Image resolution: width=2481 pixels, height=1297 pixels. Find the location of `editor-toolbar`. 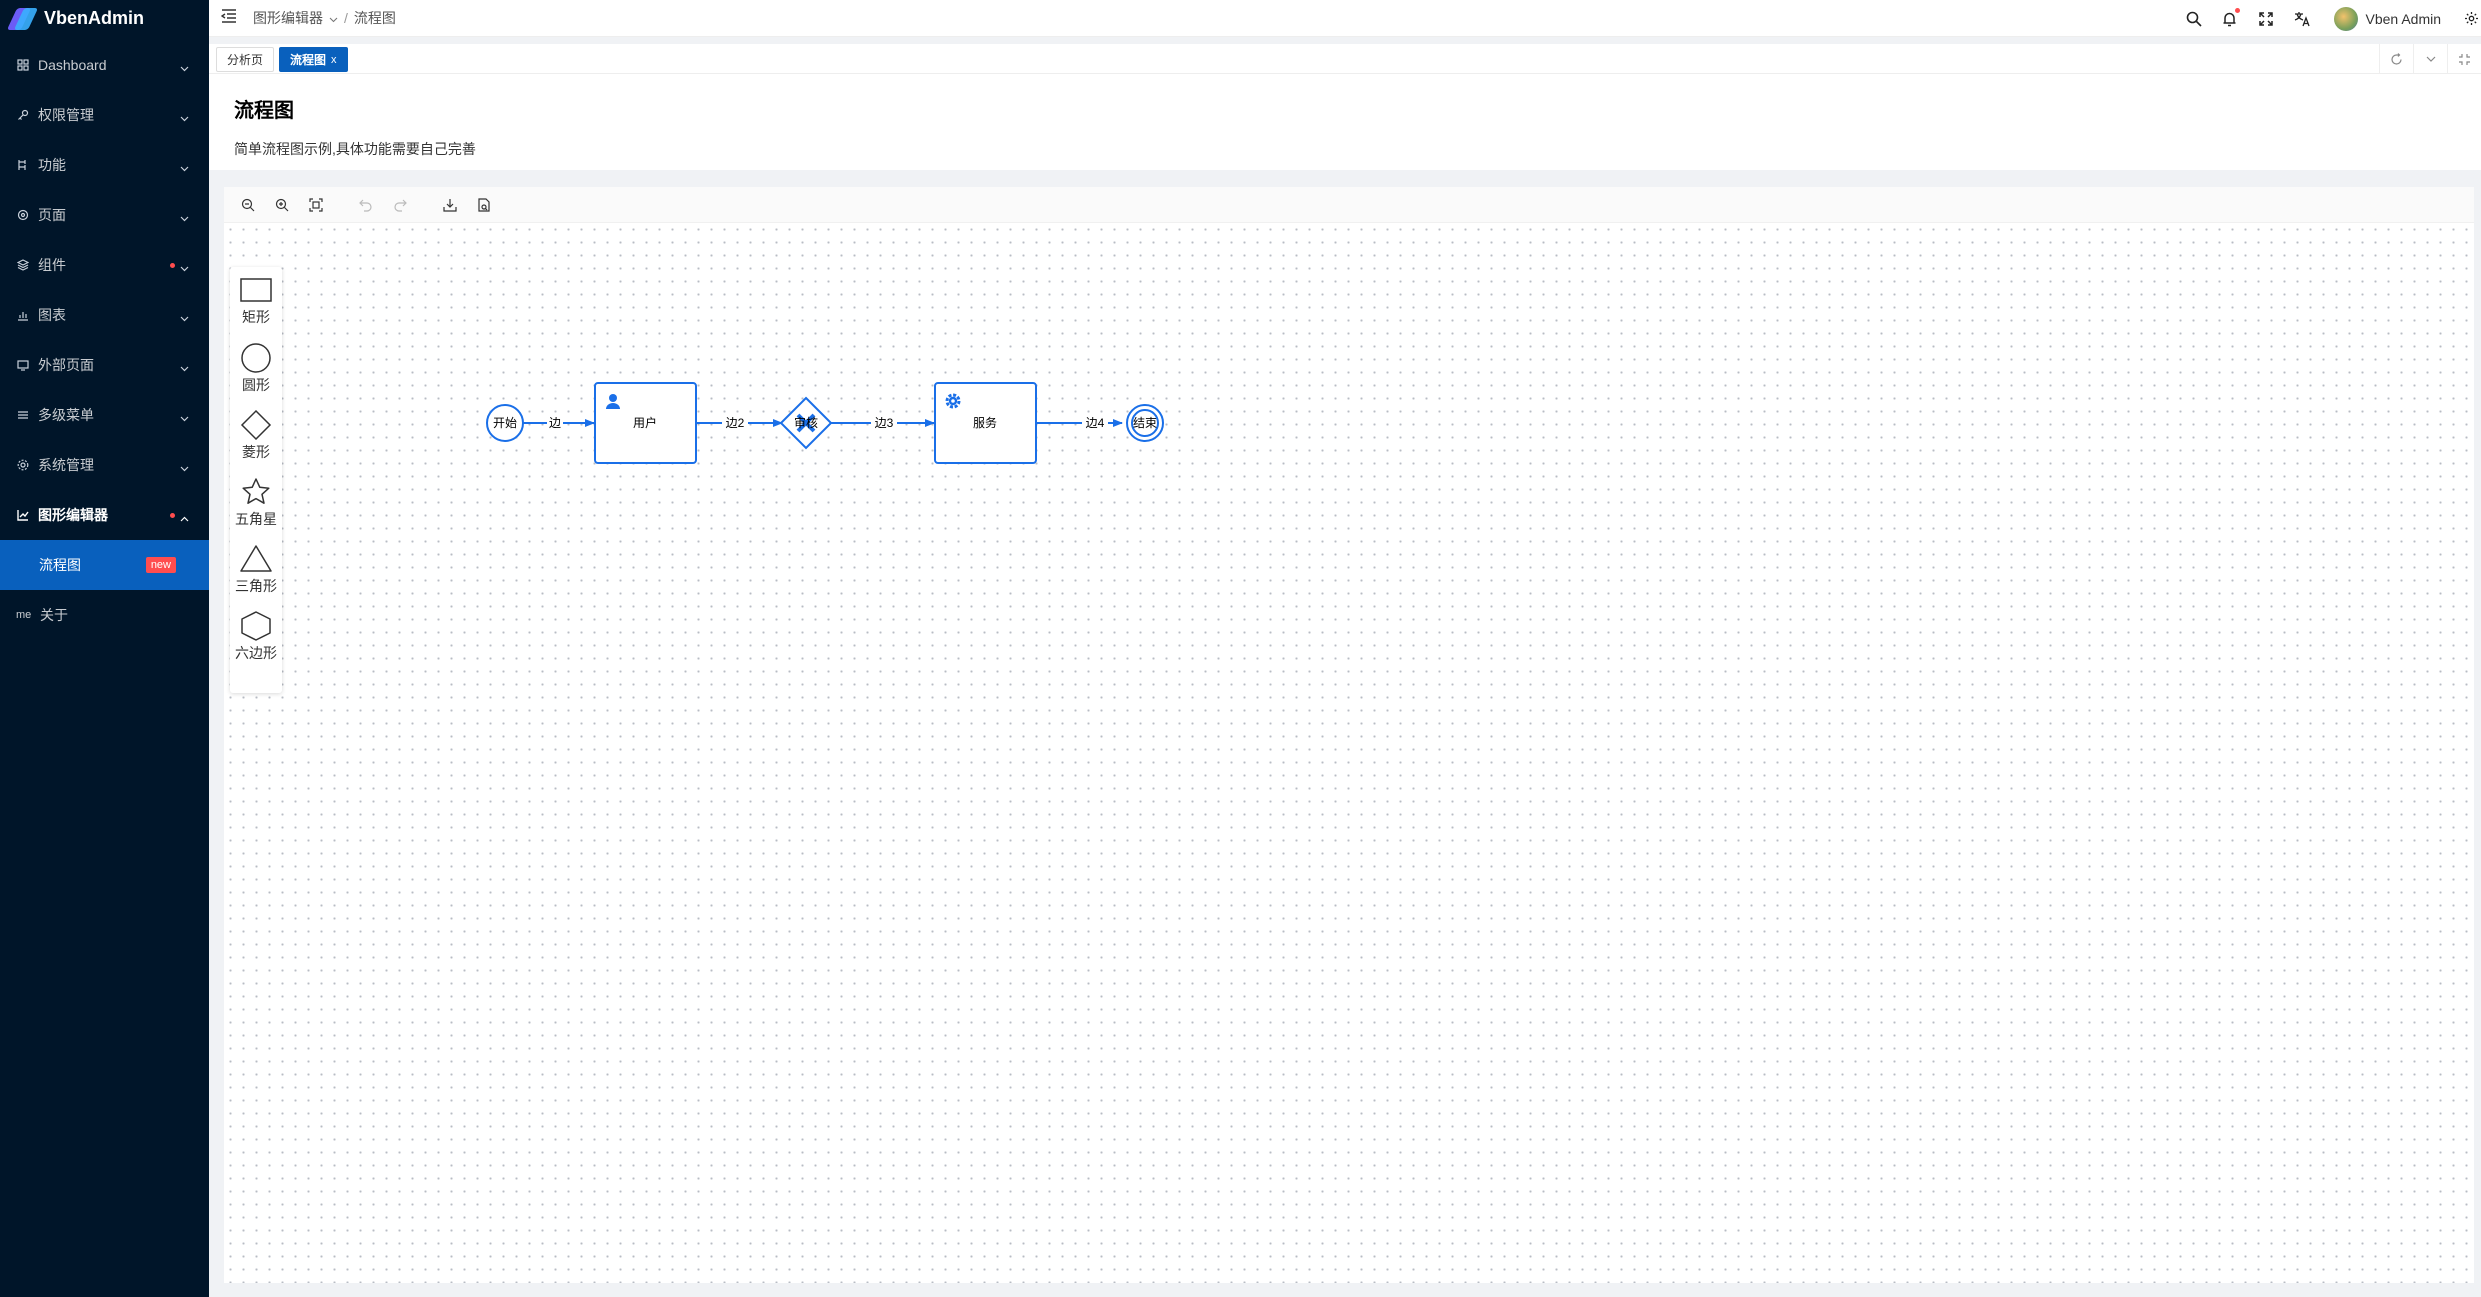

editor-toolbar is located at coordinates (1349, 205).